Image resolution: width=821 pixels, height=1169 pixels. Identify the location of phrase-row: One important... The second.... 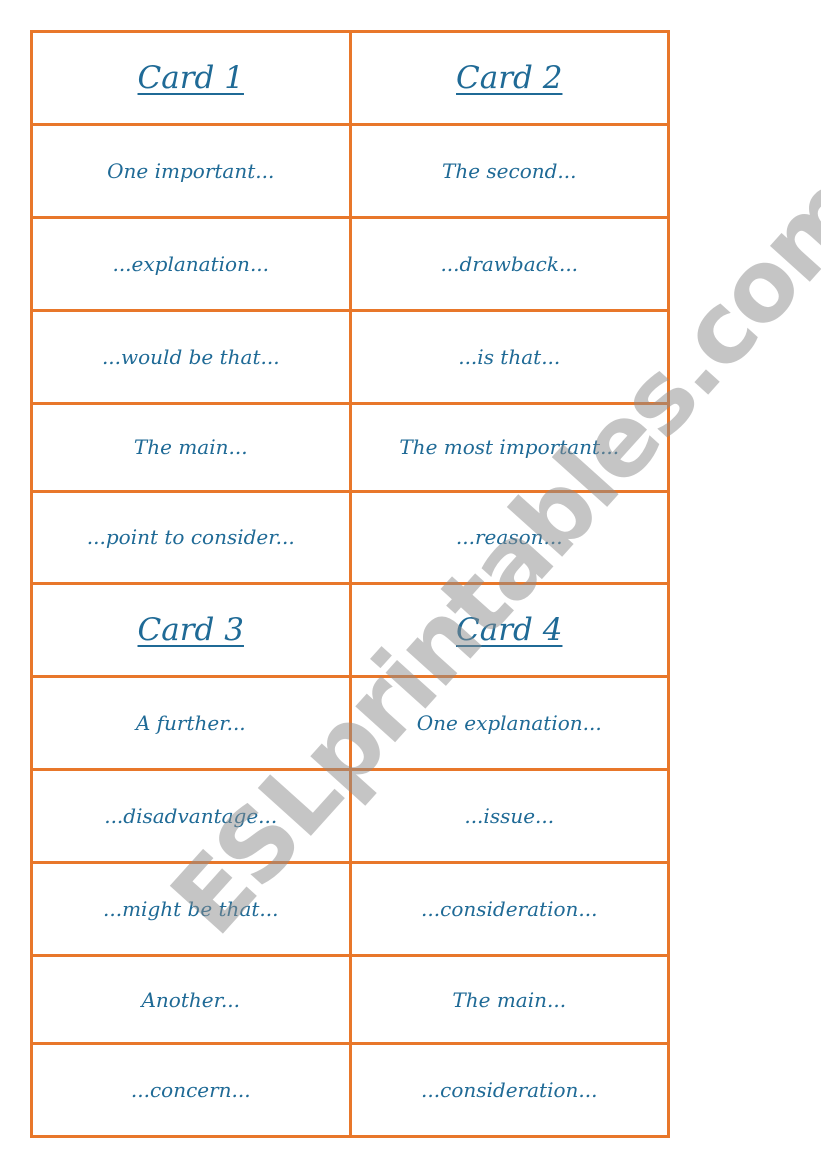
(350, 170).